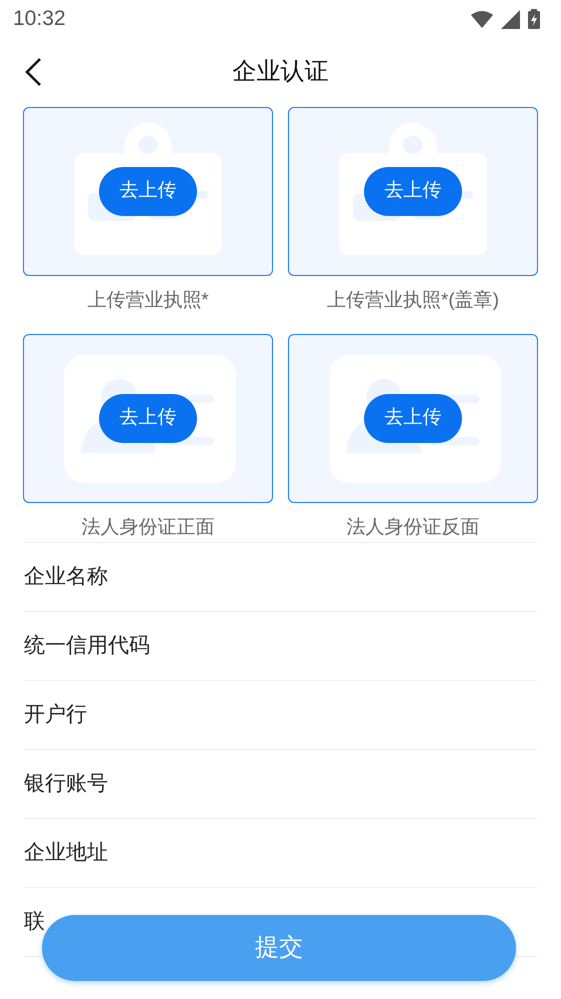  What do you see at coordinates (66, 577) in the screenshot?
I see `field-label: 企业名称` at bounding box center [66, 577].